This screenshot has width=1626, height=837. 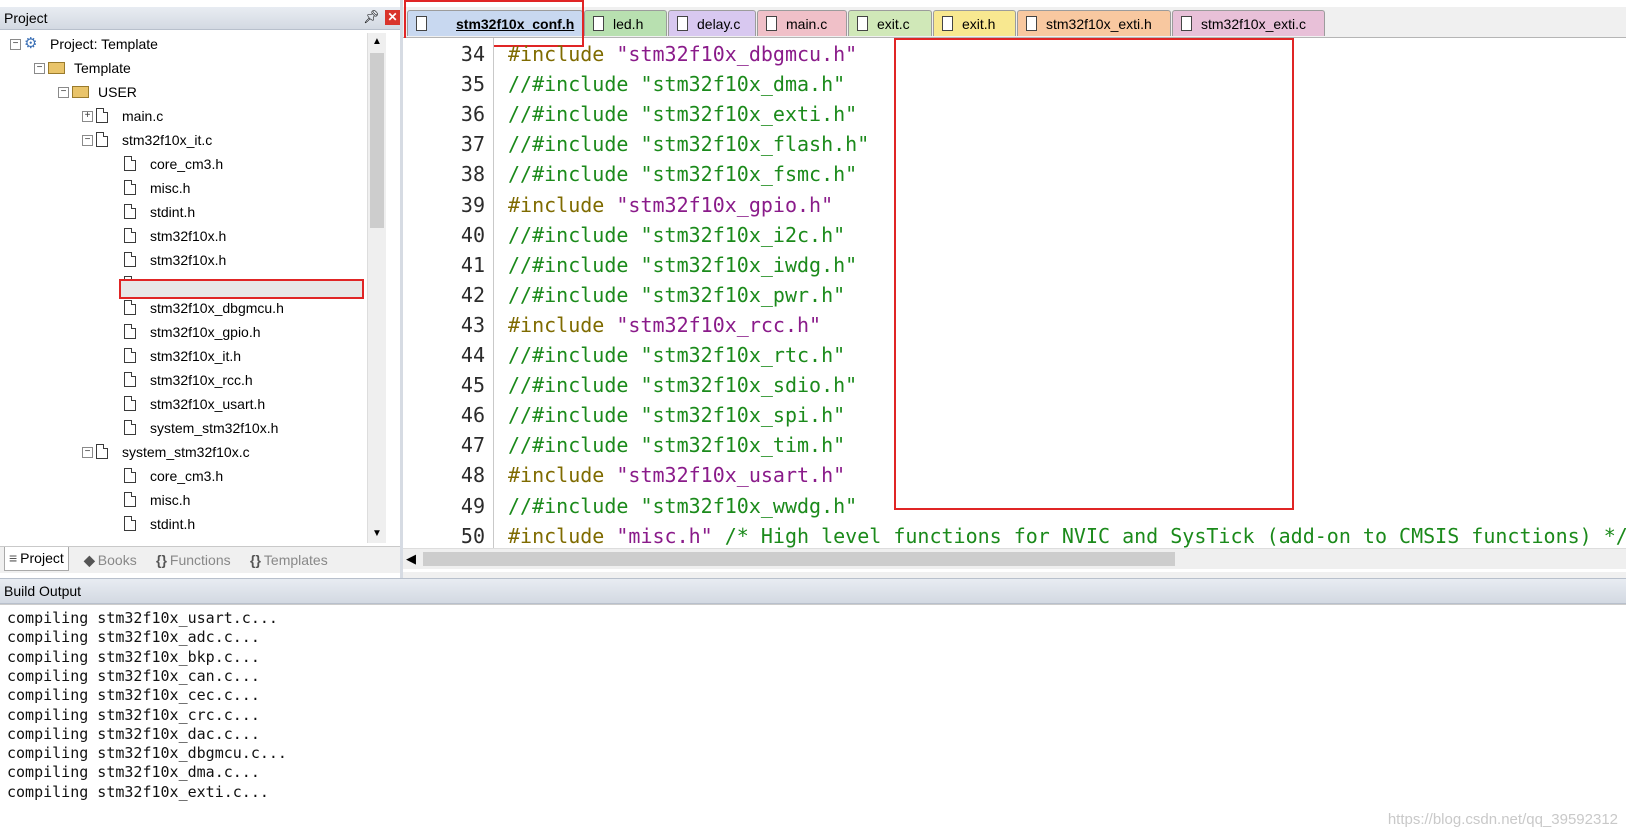 I want to click on editor-tab-label: exit.h, so click(x=979, y=24).